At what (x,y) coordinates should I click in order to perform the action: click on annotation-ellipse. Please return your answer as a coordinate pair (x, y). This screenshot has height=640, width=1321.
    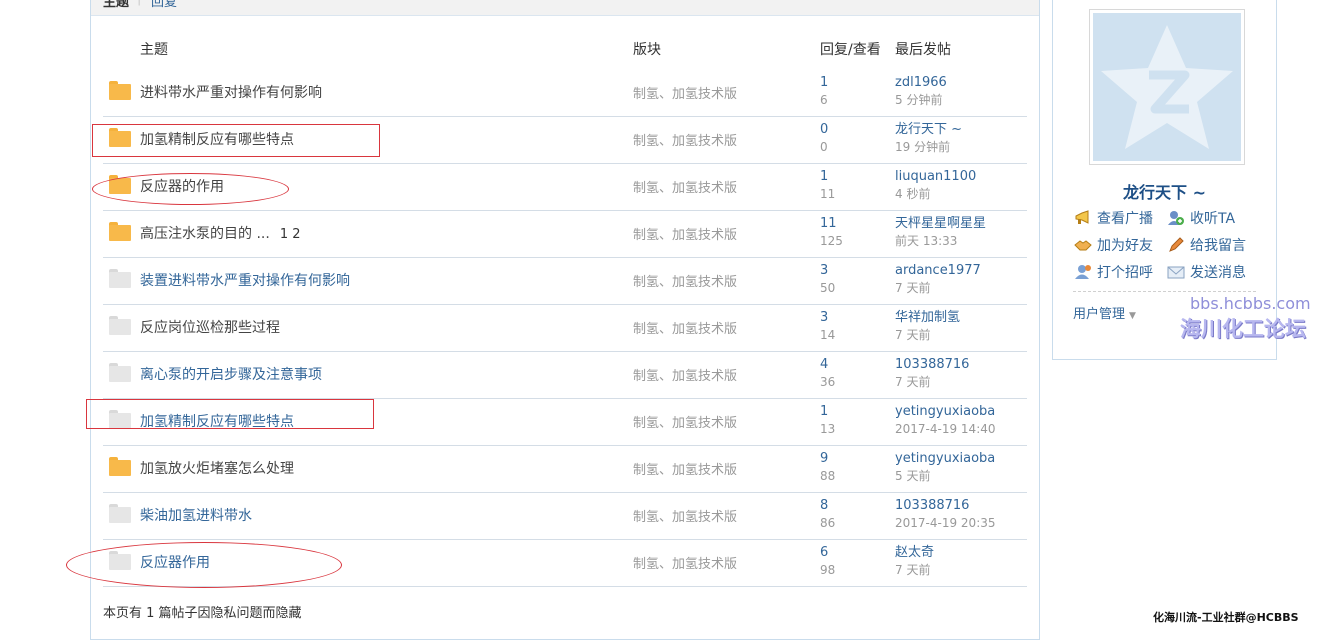
    Looking at the image, I should click on (204, 565).